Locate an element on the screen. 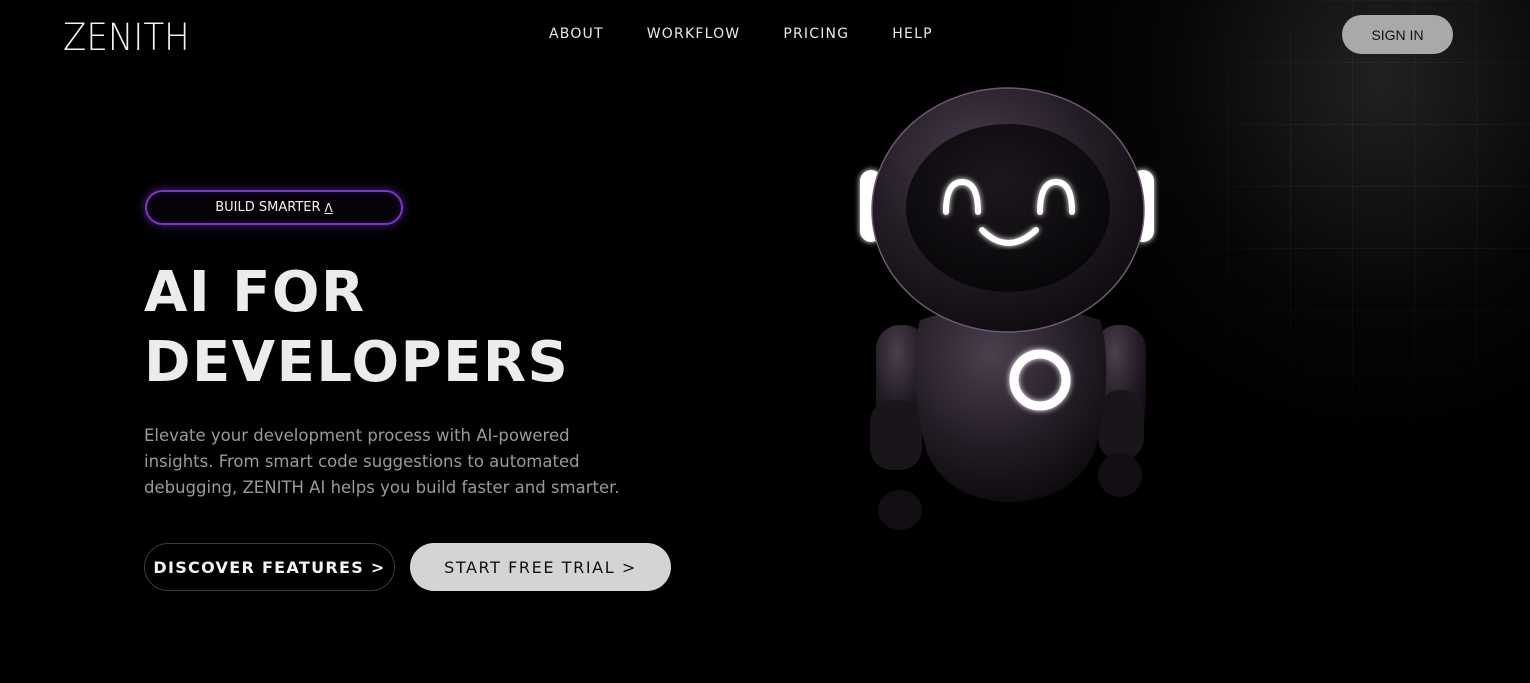  build-smarter-badge: BUILD SMARTER Λ is located at coordinates (274, 207).